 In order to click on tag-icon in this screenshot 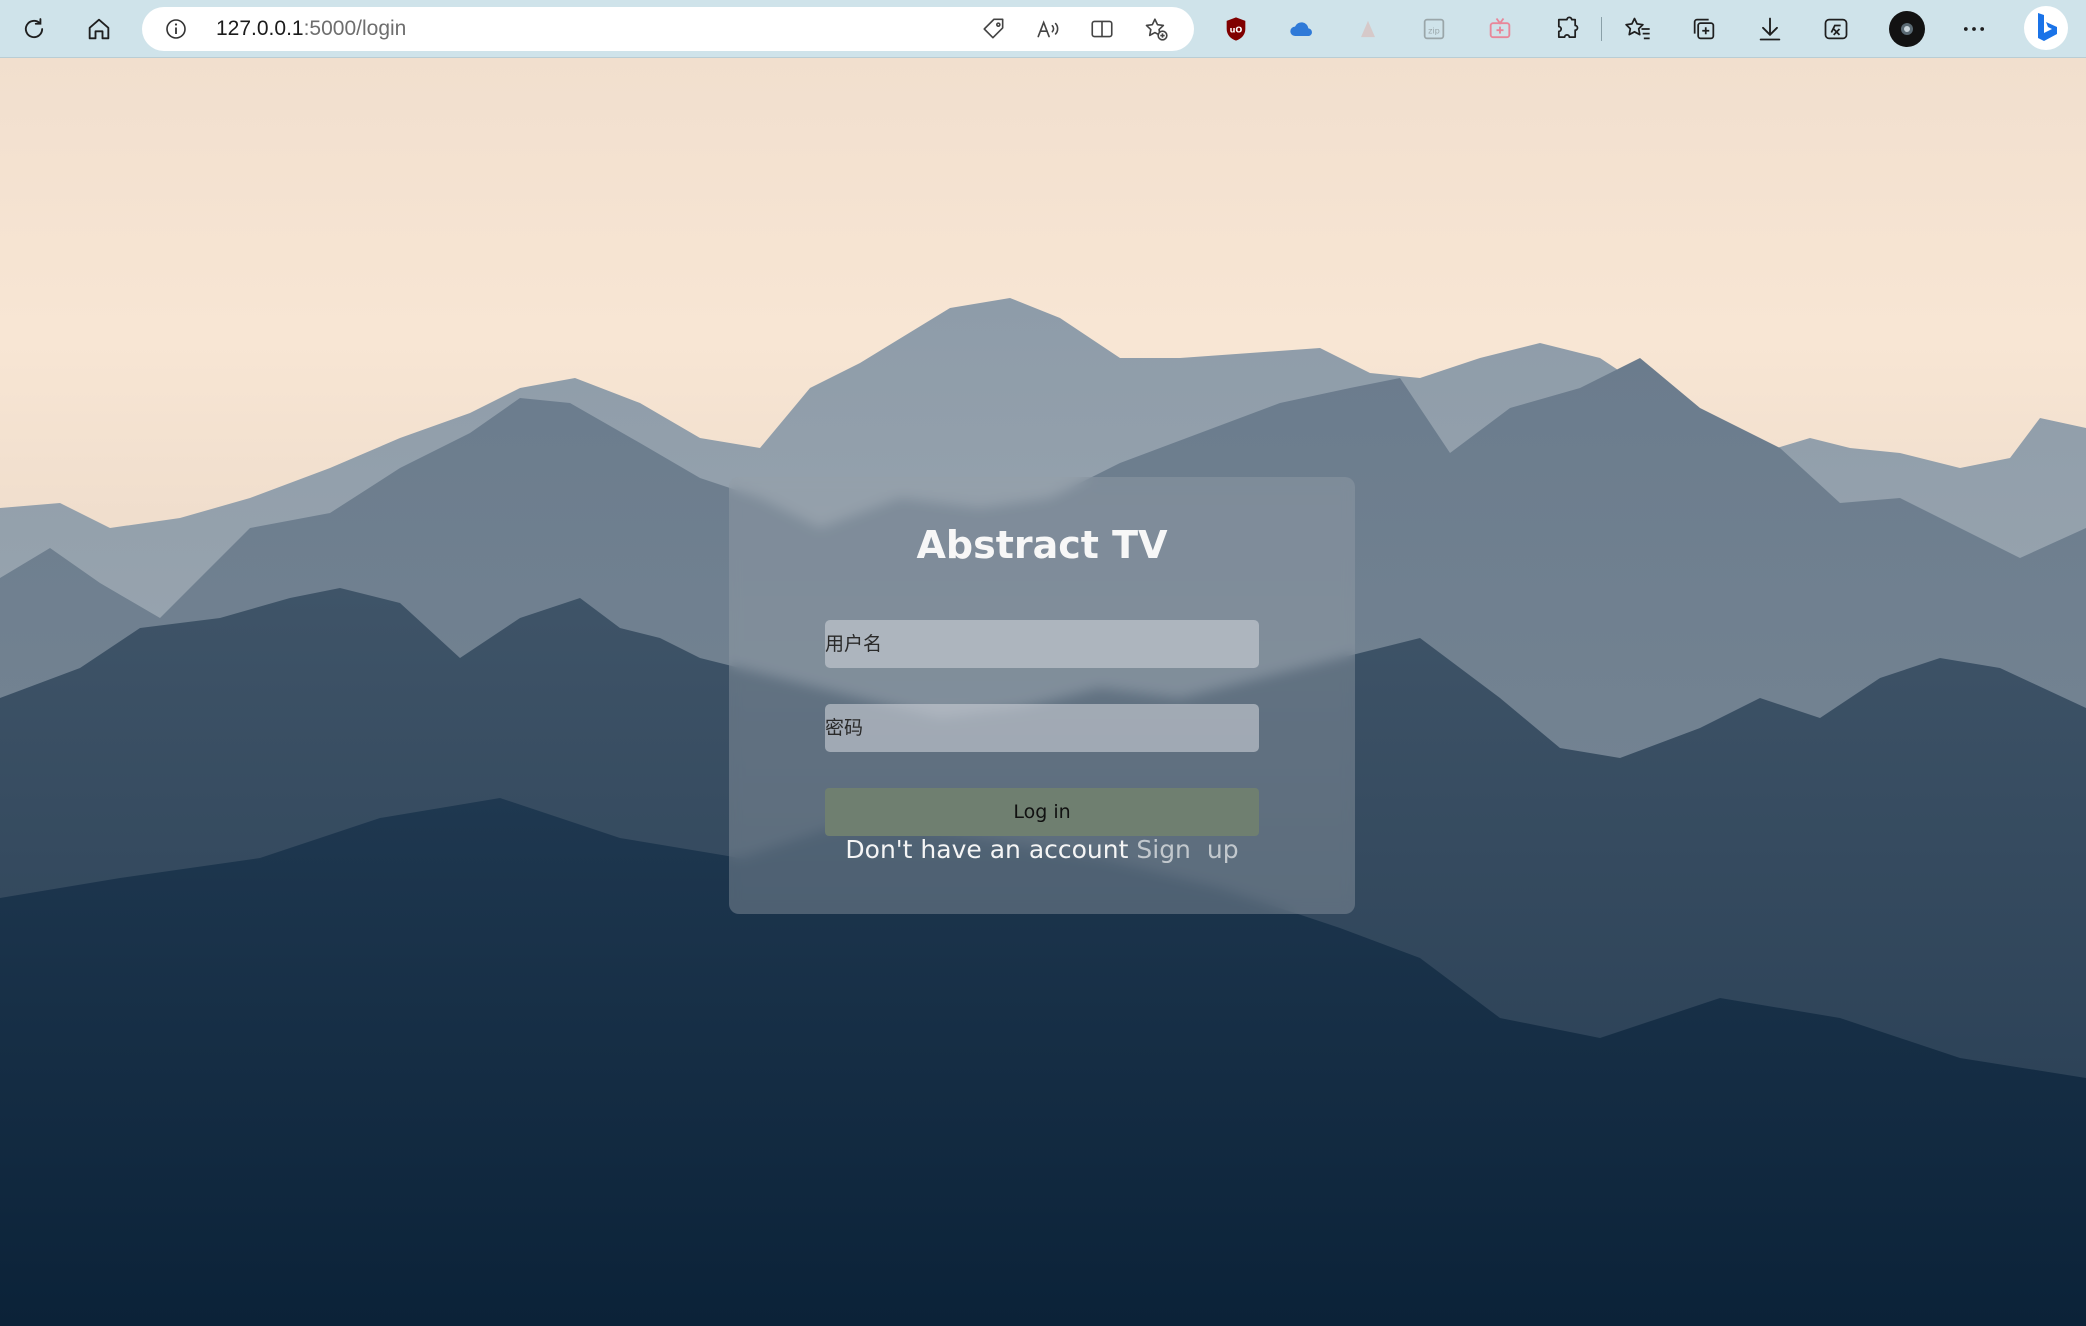, I will do `click(994, 29)`.